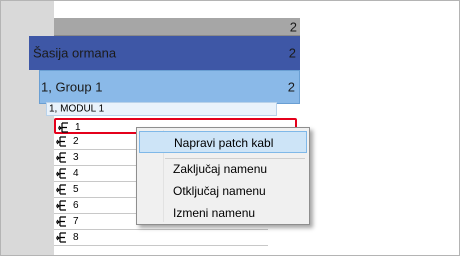 Image resolution: width=460 pixels, height=256 pixels. What do you see at coordinates (76, 141) in the screenshot?
I see `port-label: 2` at bounding box center [76, 141].